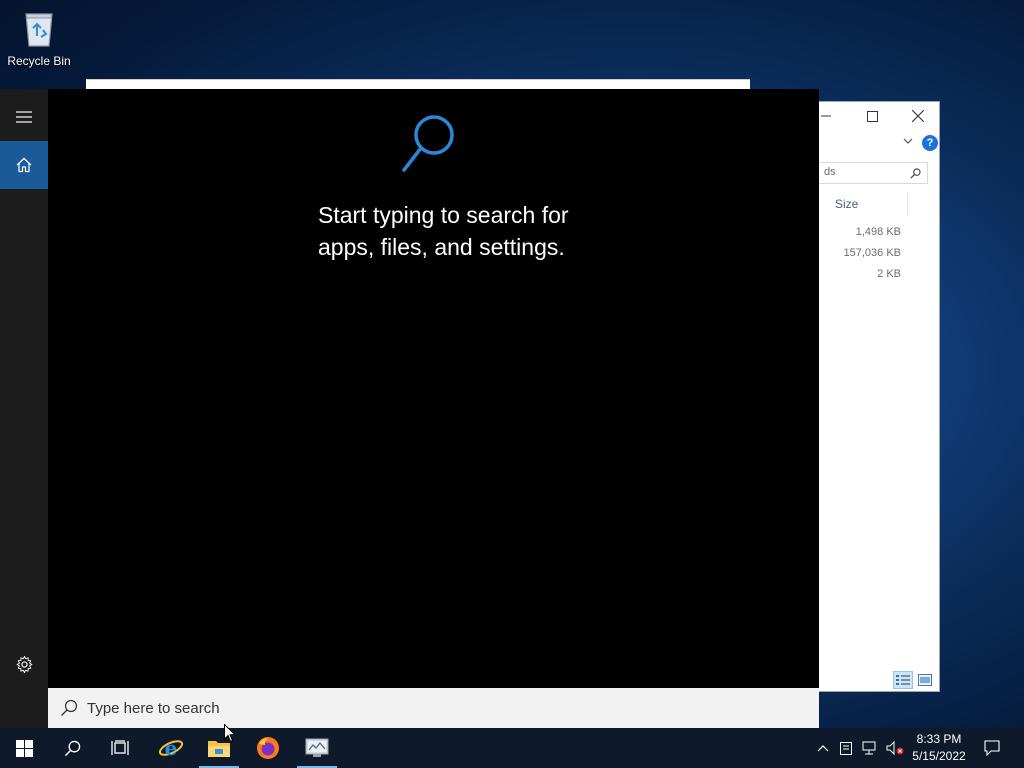 The height and width of the screenshot is (768, 1024). Describe the element at coordinates (826, 116) in the screenshot. I see `minimize-icon` at that location.